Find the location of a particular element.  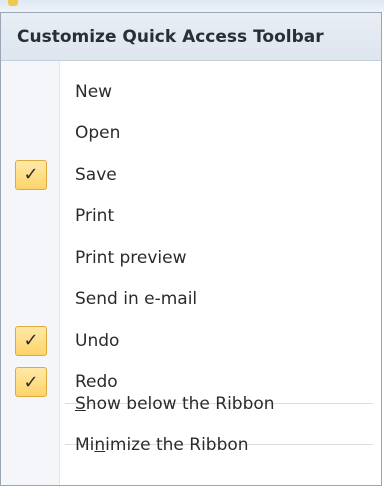

menu-item-label: Print preview is located at coordinates (131, 257).